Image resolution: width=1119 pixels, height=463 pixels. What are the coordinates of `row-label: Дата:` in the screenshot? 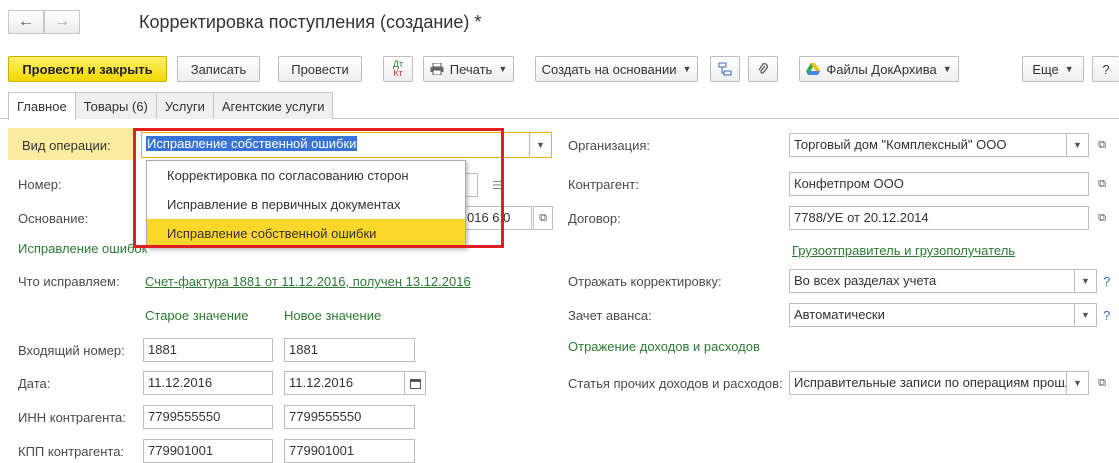 It's located at (34, 383).